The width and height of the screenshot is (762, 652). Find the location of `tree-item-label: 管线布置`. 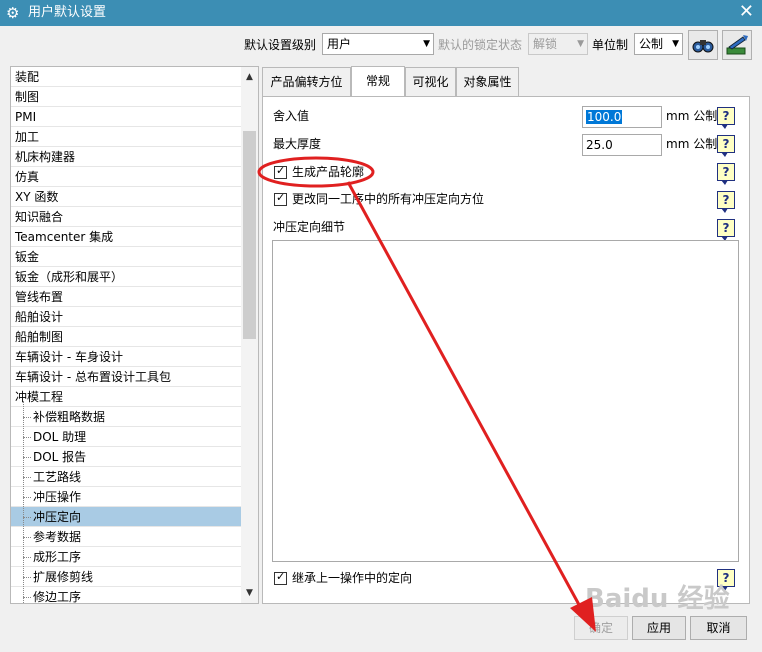

tree-item-label: 管线布置 is located at coordinates (39, 297).